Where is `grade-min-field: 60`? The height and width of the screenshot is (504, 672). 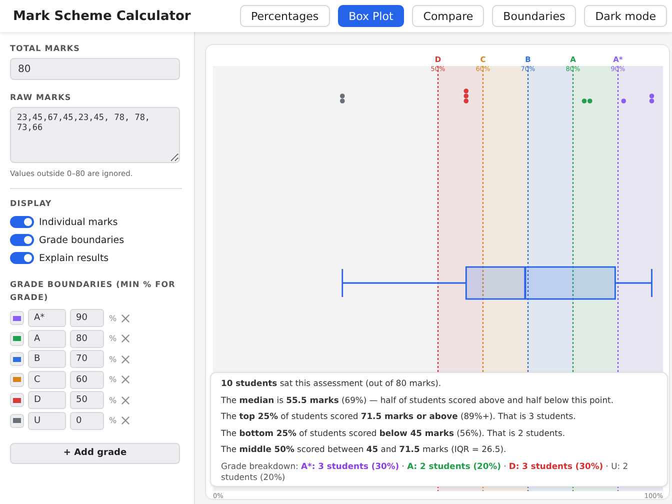
grade-min-field: 60 is located at coordinates (87, 379).